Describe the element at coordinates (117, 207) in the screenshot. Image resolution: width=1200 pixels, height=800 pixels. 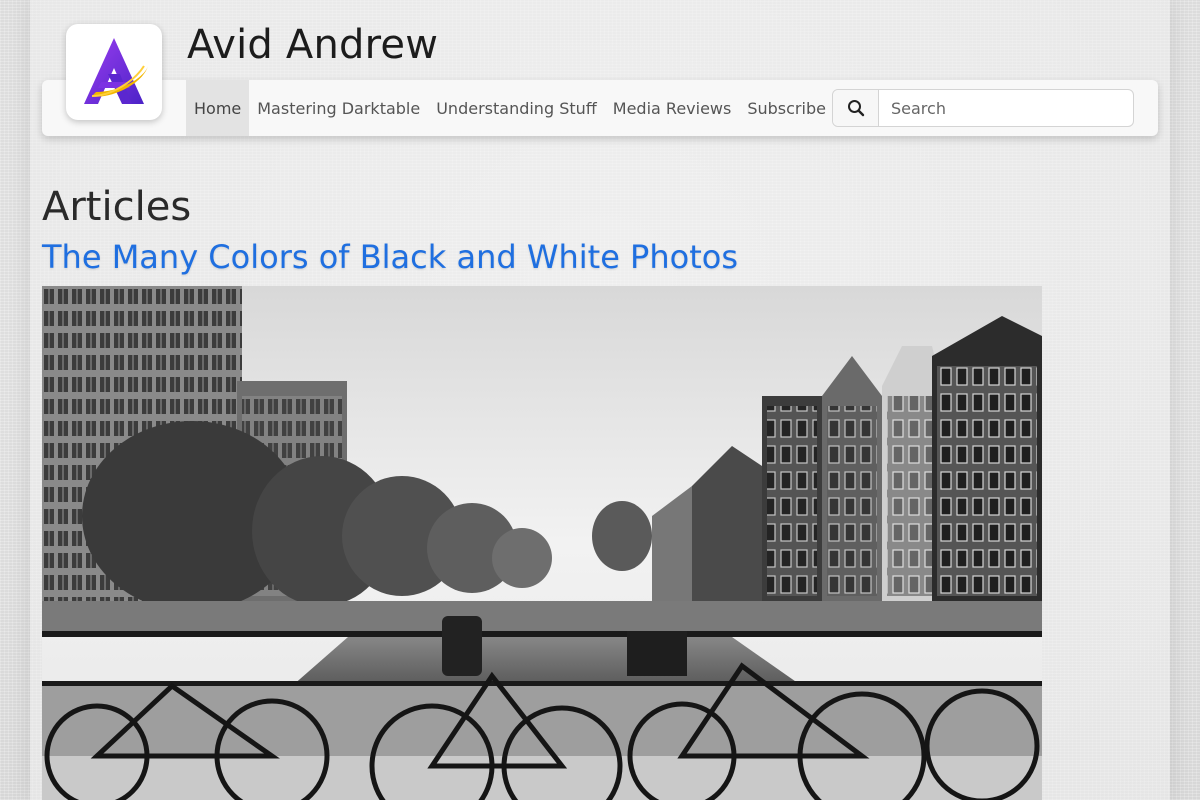
I see `page-title: Articles` at that location.